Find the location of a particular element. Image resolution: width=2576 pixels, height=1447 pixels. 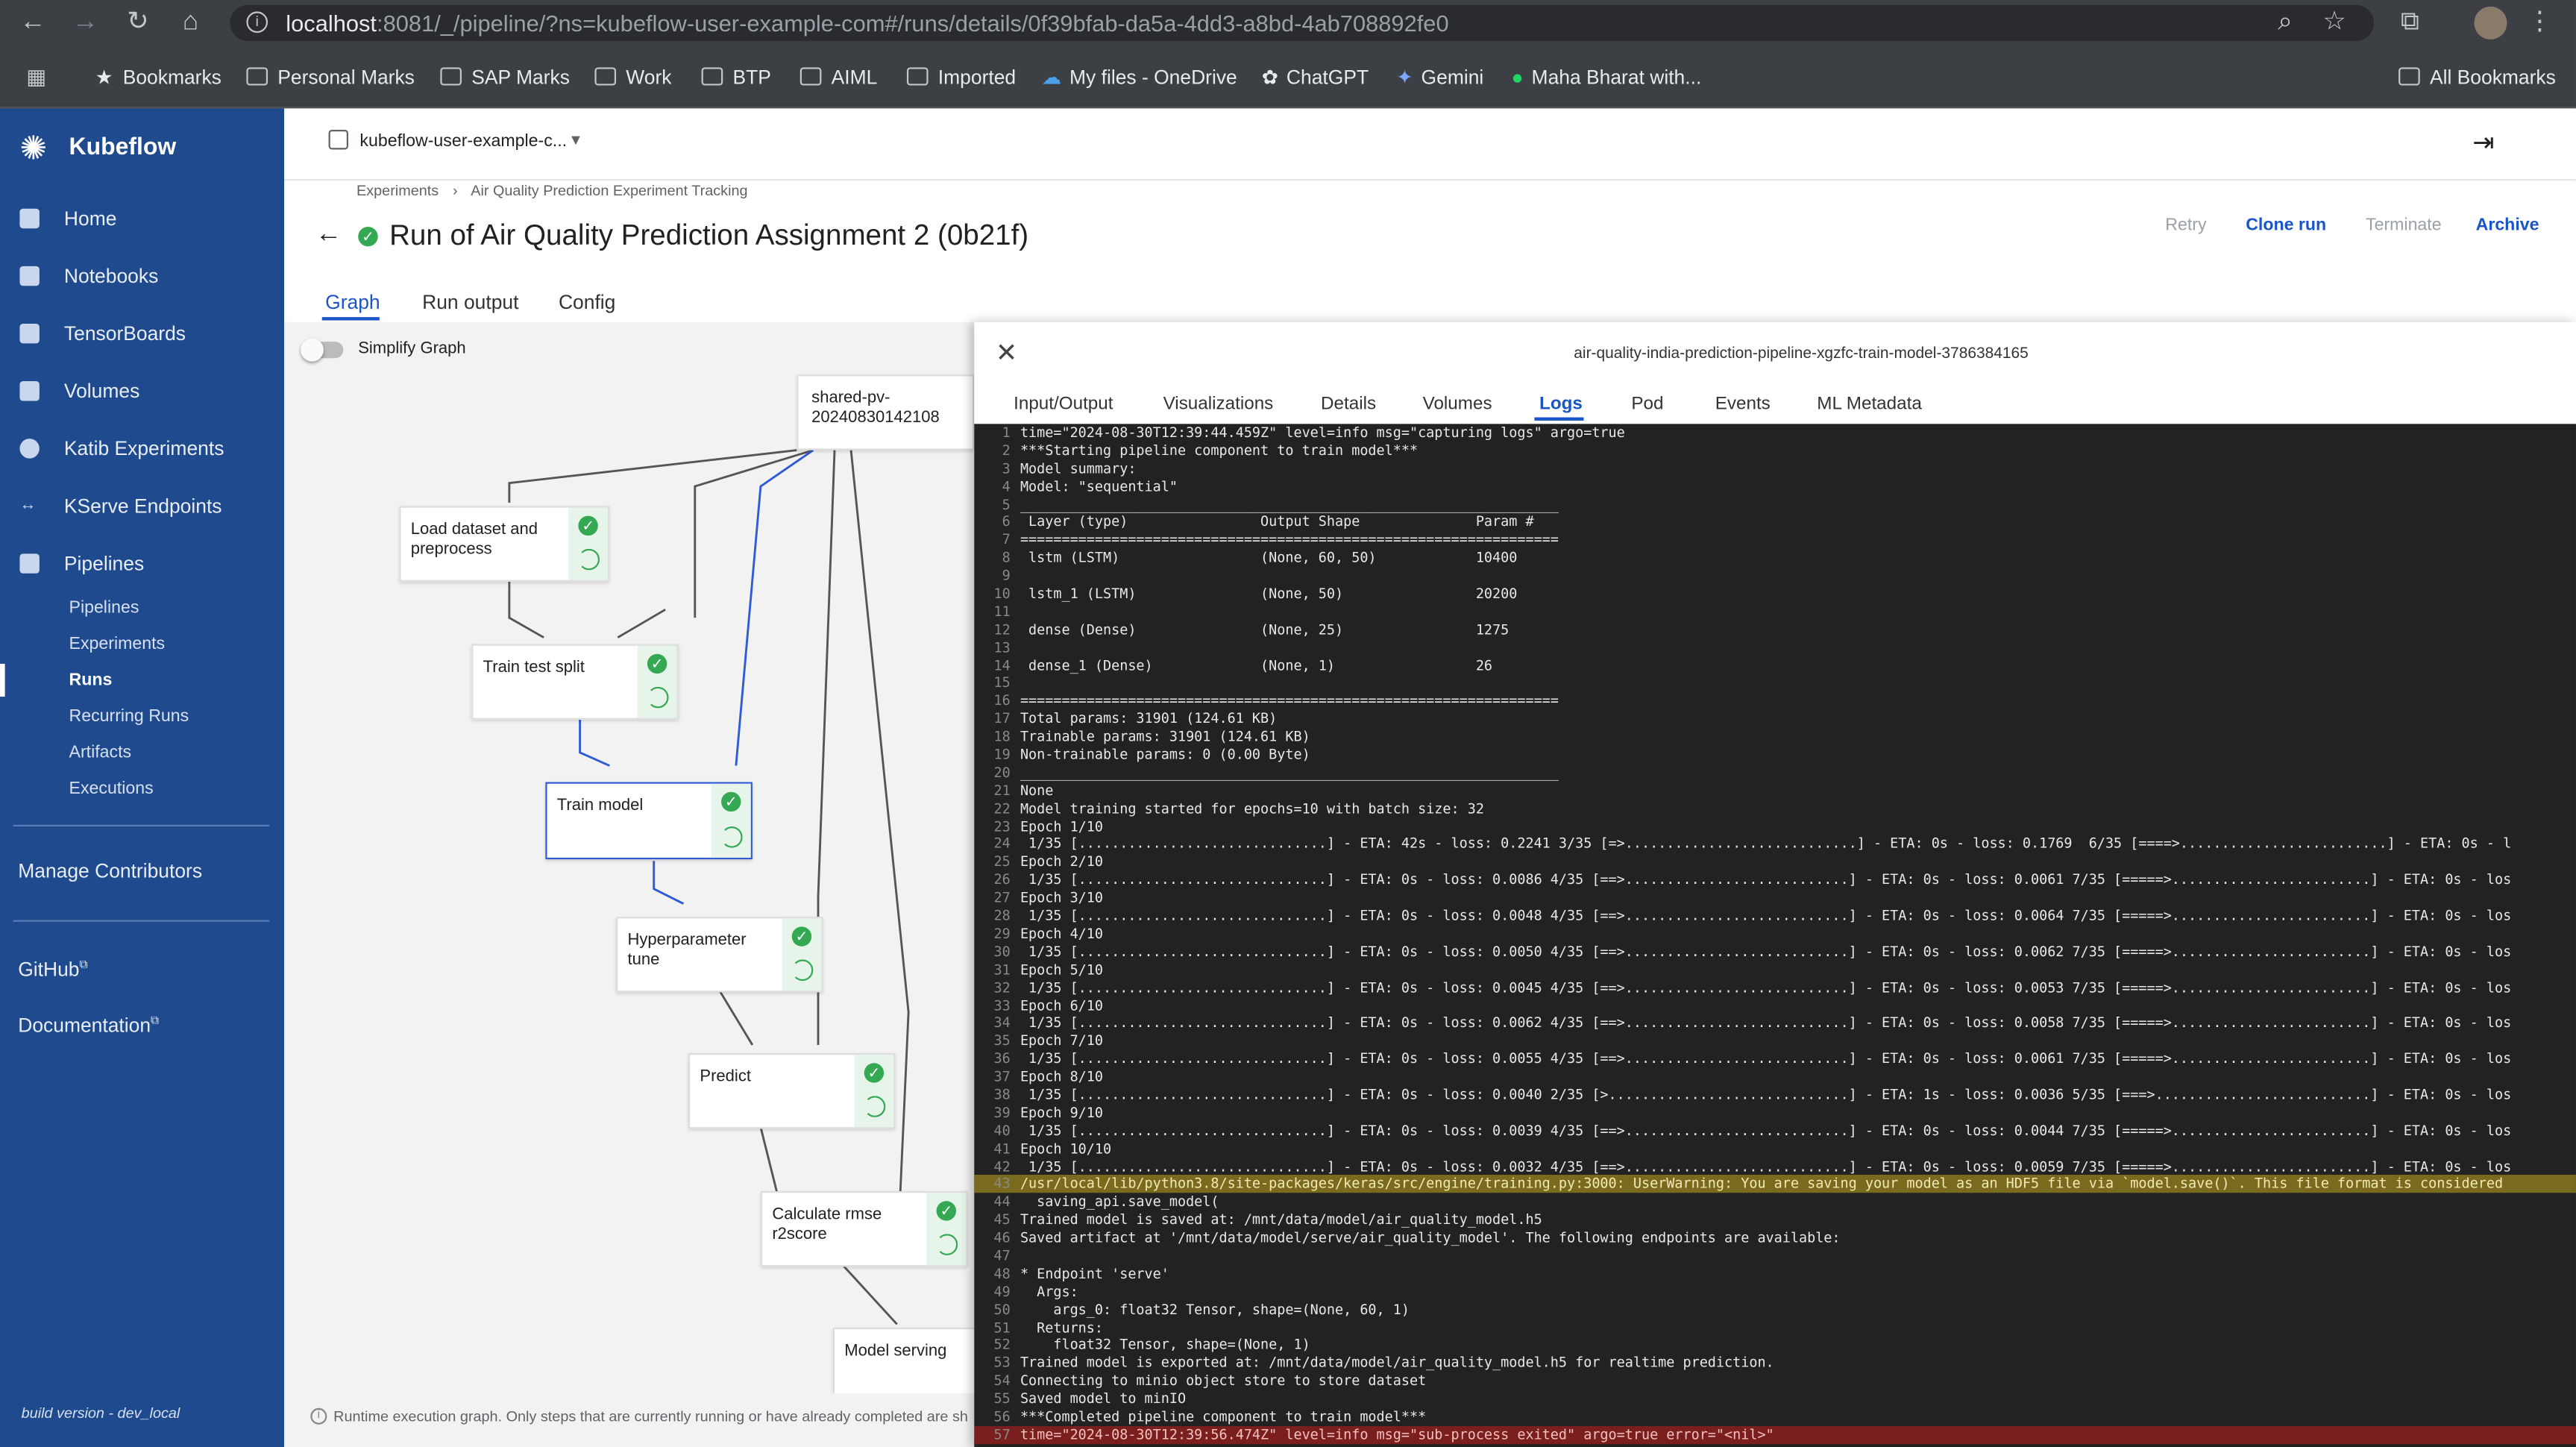

log-line-number: 33 is located at coordinates (1002, 1005).